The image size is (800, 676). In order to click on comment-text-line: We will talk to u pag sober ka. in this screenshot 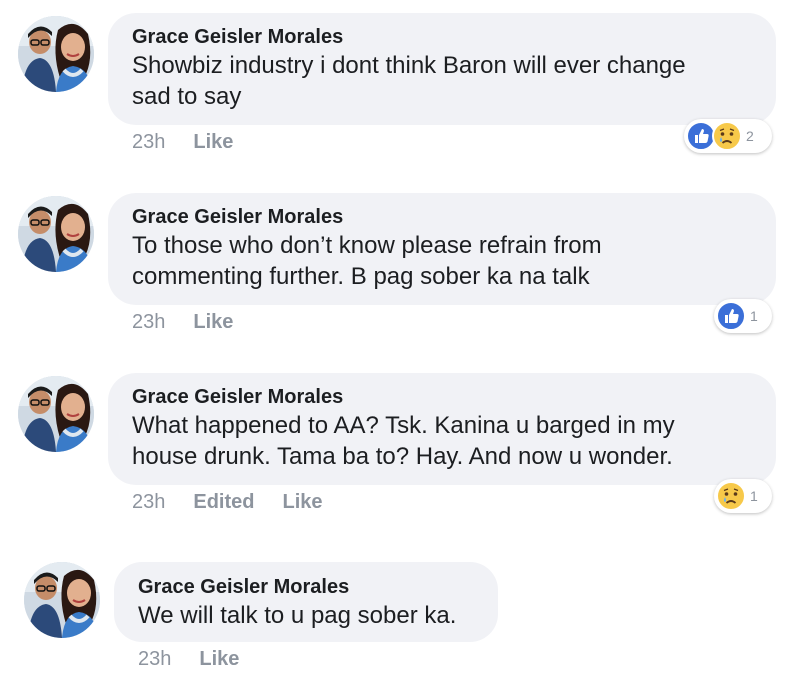, I will do `click(297, 615)`.